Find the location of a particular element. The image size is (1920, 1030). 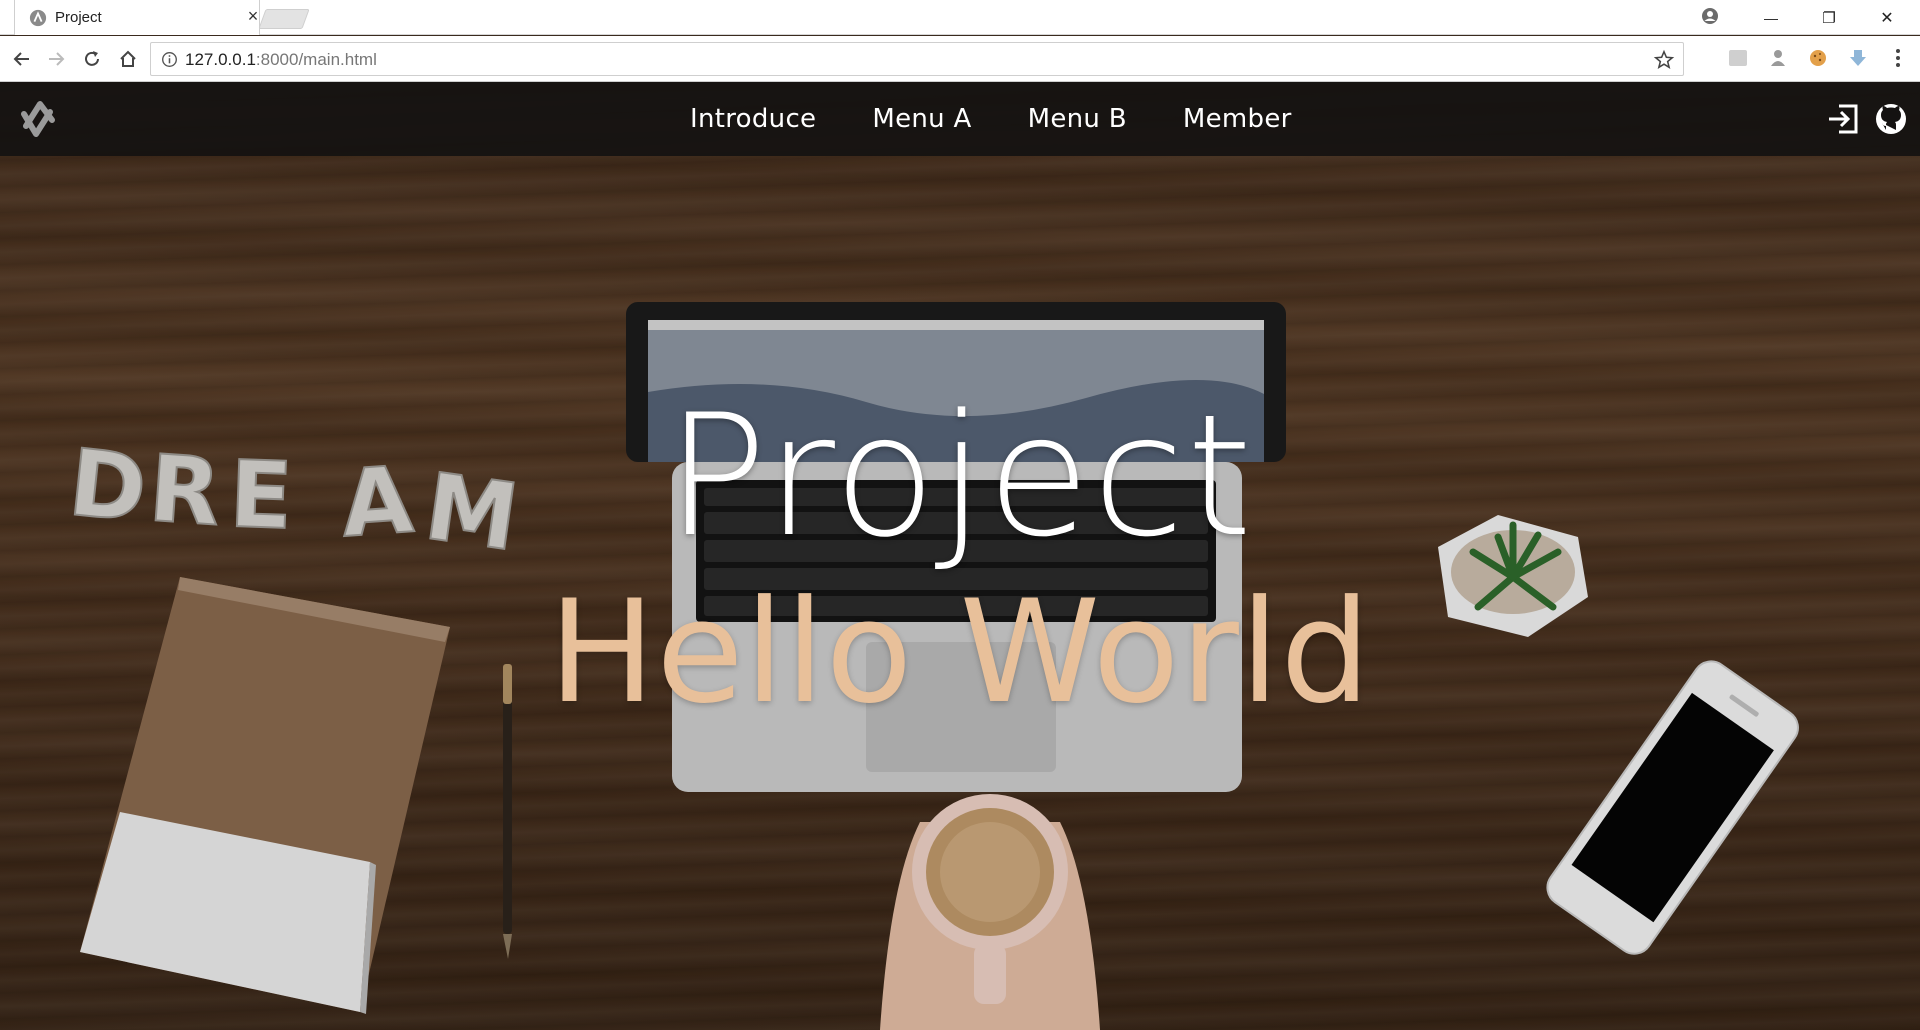

home-button is located at coordinates (128, 59).